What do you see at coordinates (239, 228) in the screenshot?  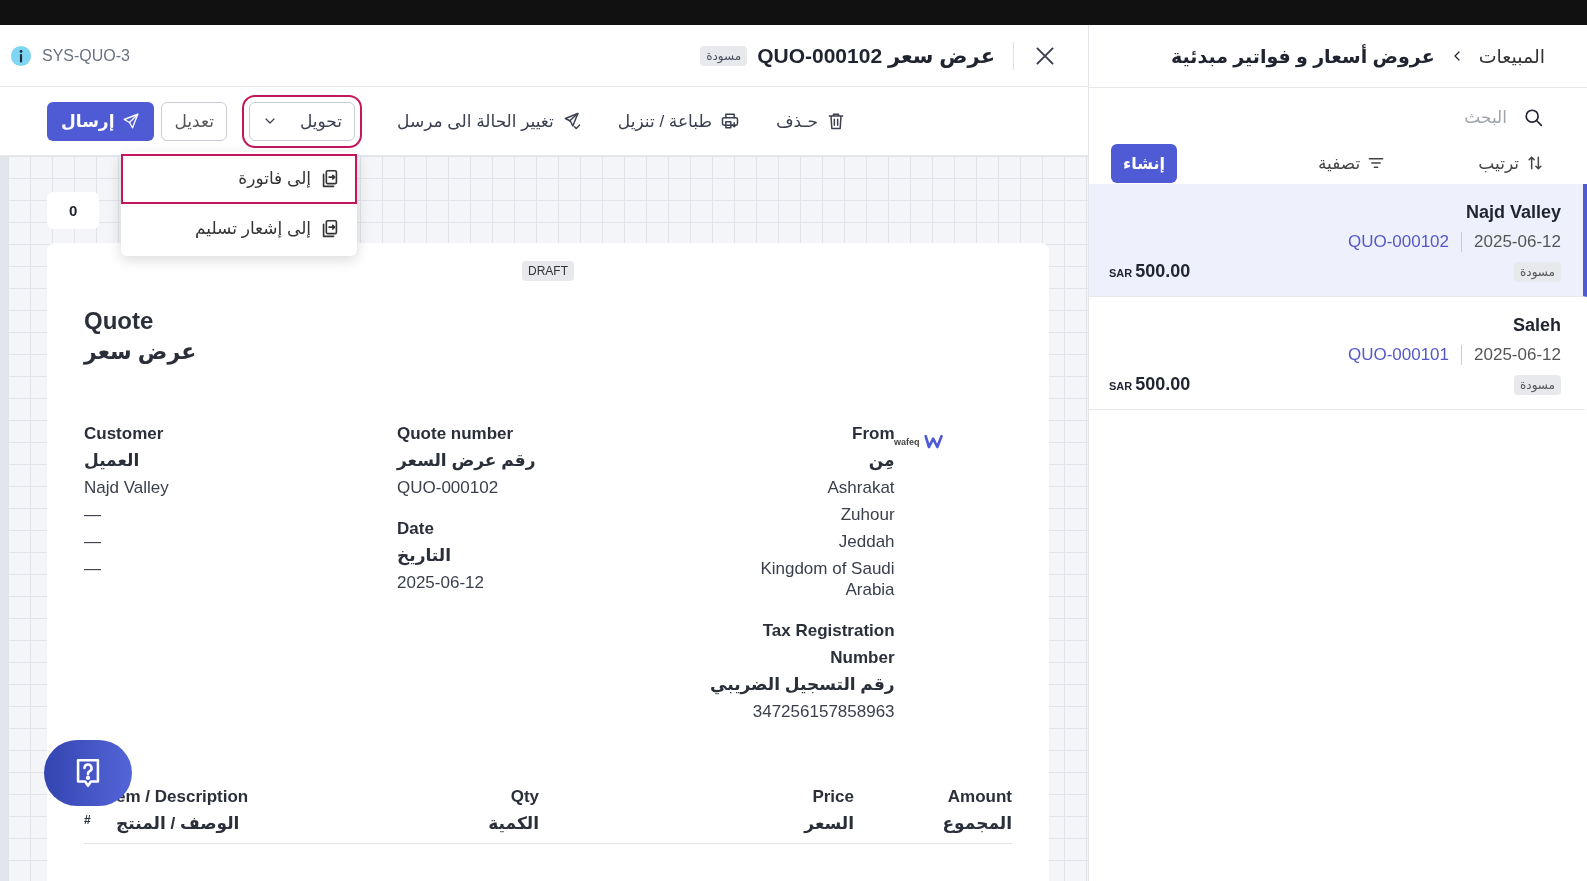 I see `menu-item: إلى إشعار تسليم` at bounding box center [239, 228].